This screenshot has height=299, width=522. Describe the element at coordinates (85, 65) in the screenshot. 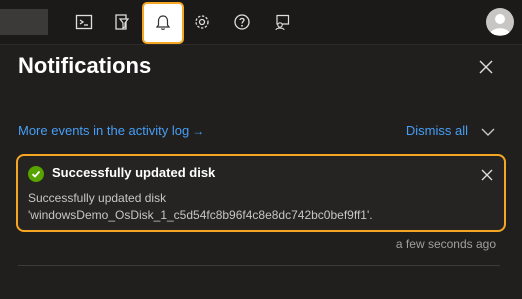

I see `panel-title: Notifications` at that location.